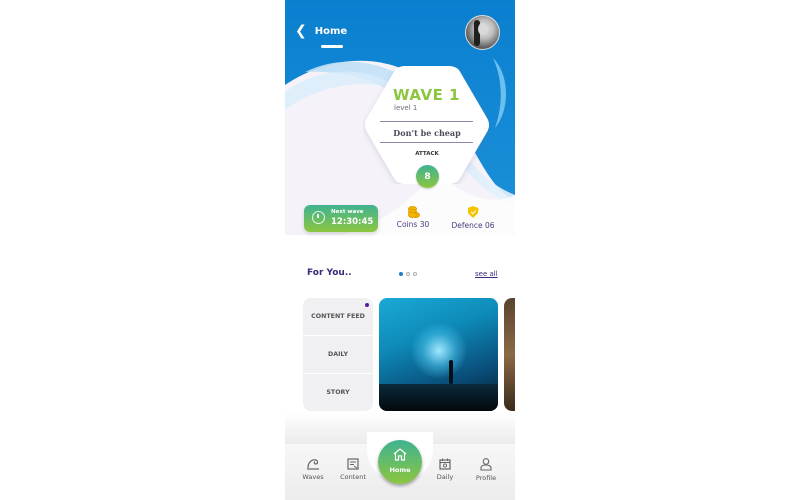  I want to click on nav-content: Content, so click(353, 469).